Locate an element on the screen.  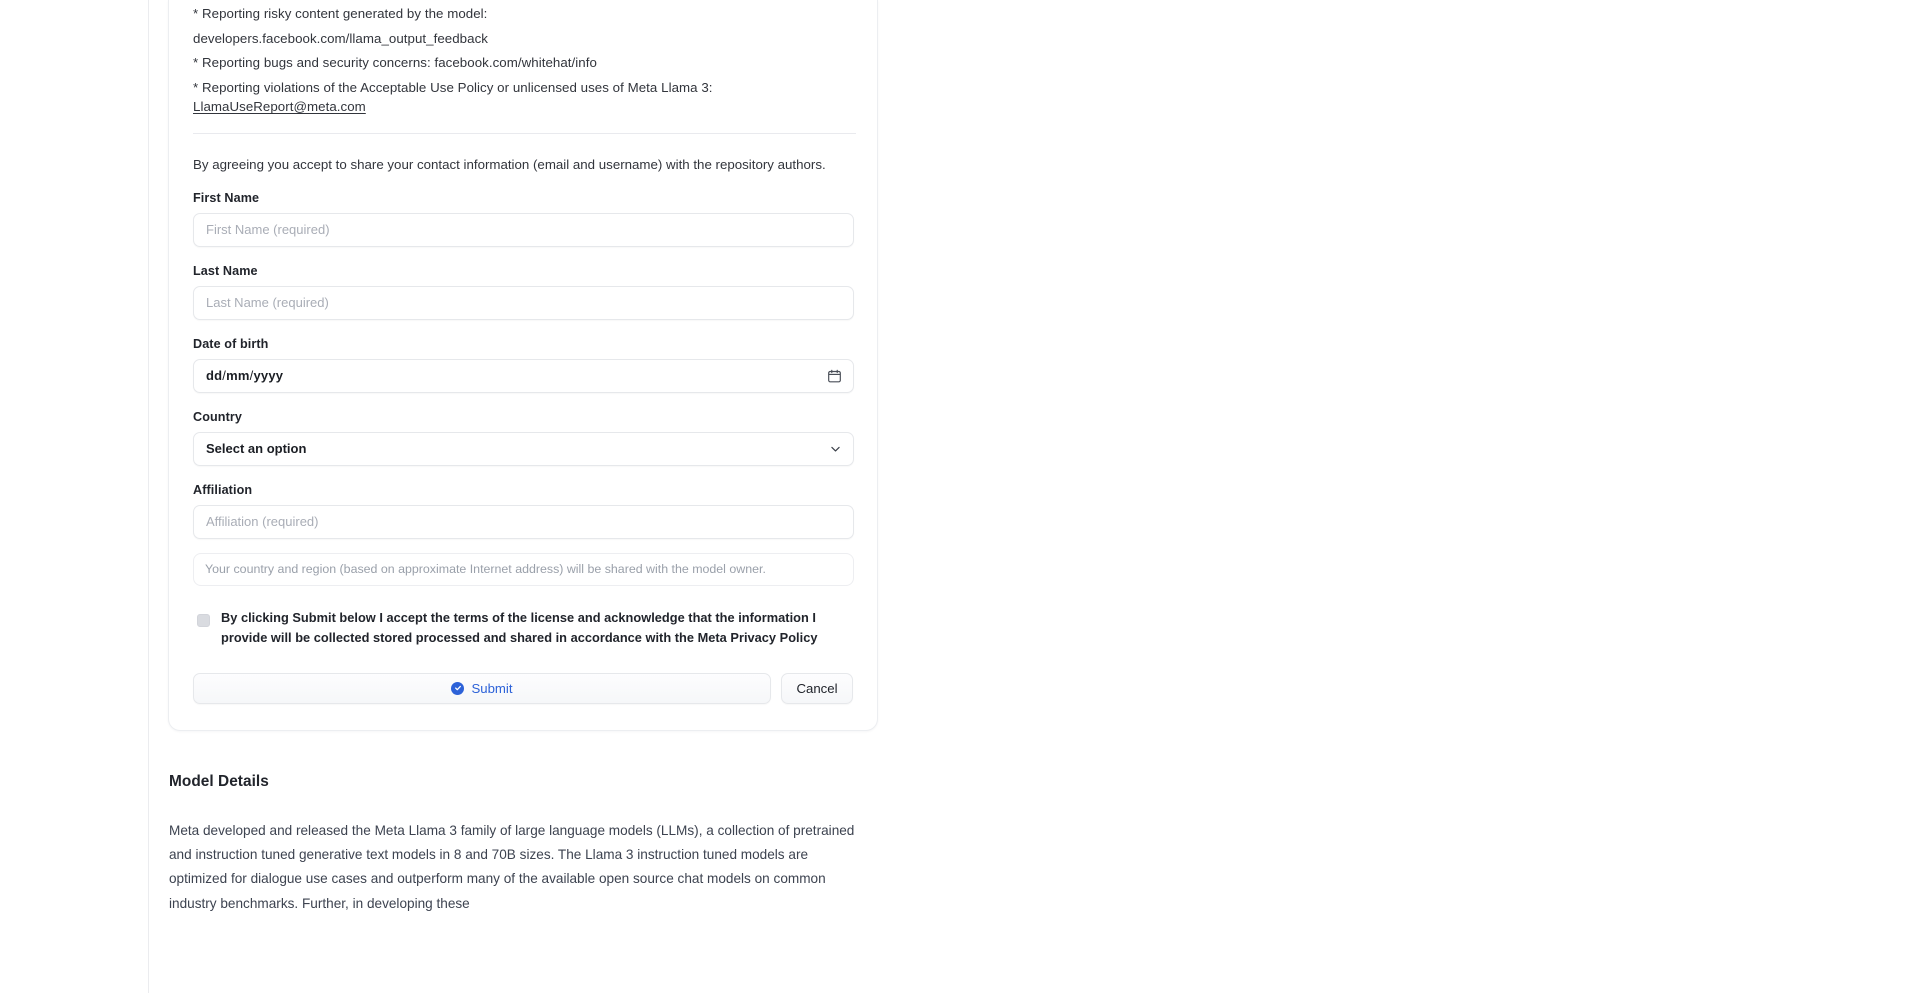
first-name-input-wrapper is located at coordinates (523, 229).